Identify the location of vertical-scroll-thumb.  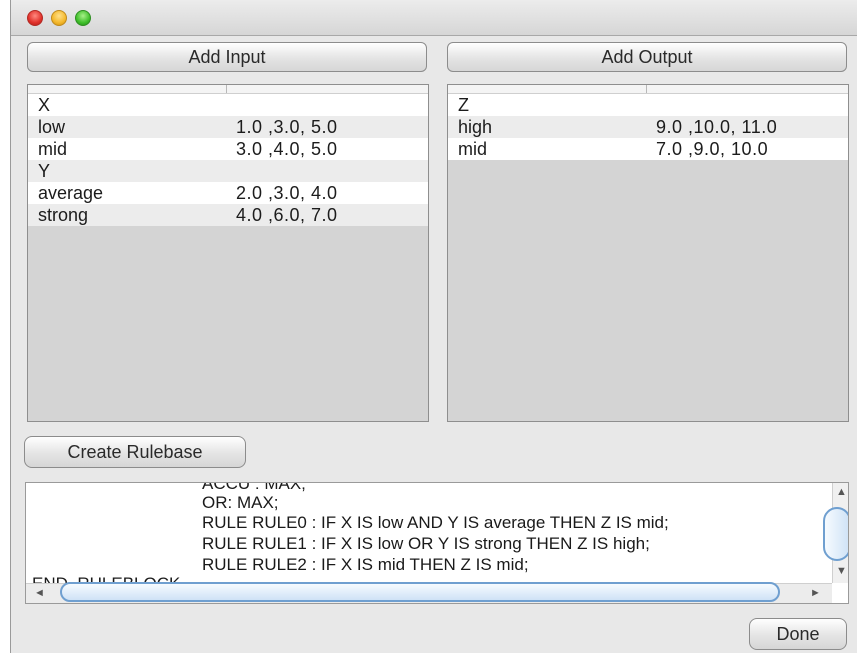
(835, 534).